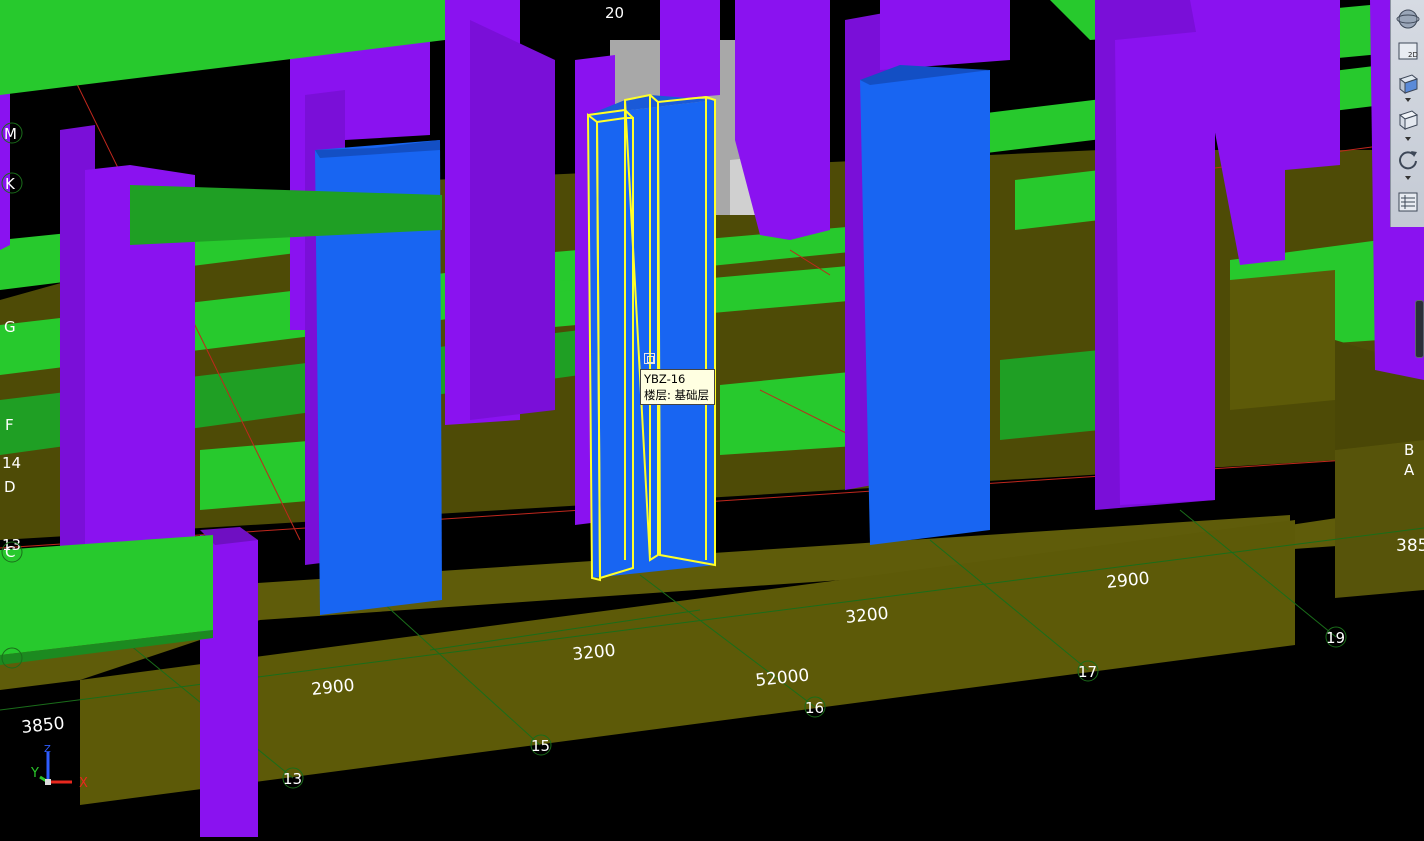  I want to click on view-3d-dropdown-arrow, so click(1408, 100).